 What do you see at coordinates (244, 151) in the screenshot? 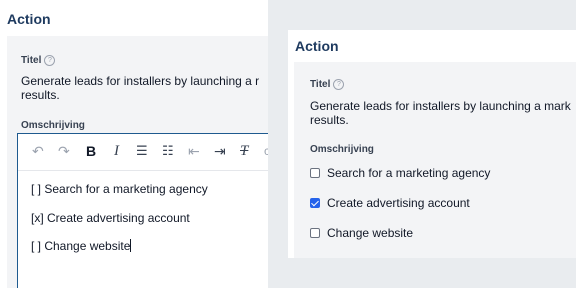
I see `clear-format-icon: T` at bounding box center [244, 151].